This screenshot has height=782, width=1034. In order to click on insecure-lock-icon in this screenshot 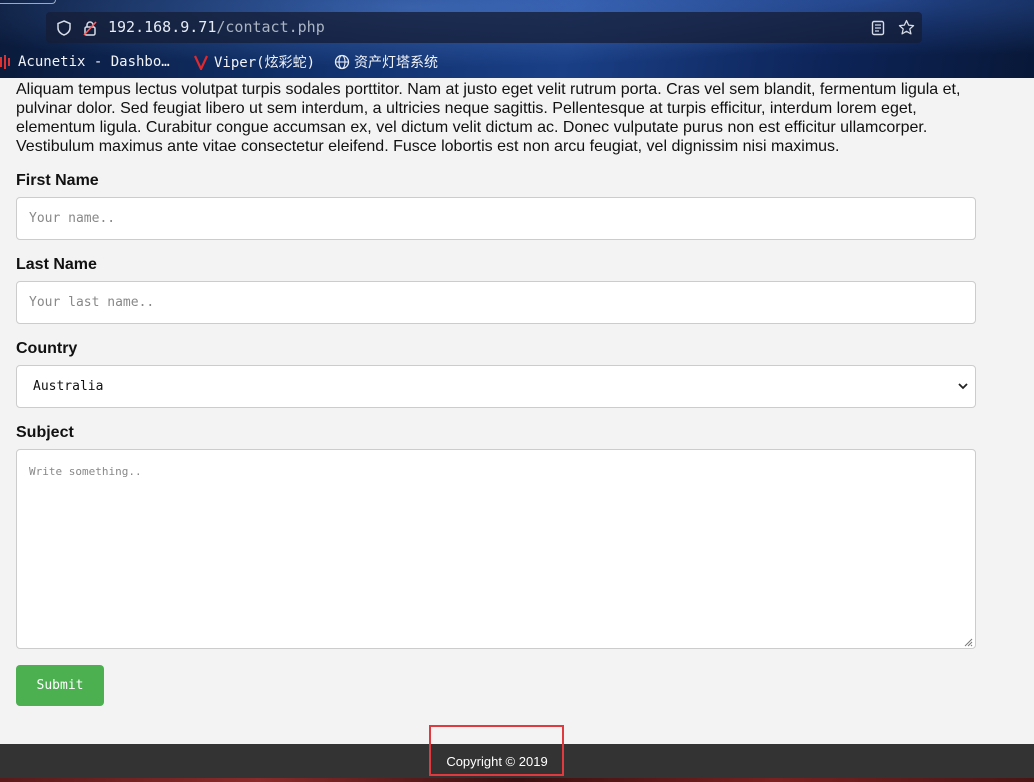, I will do `click(90, 27)`.